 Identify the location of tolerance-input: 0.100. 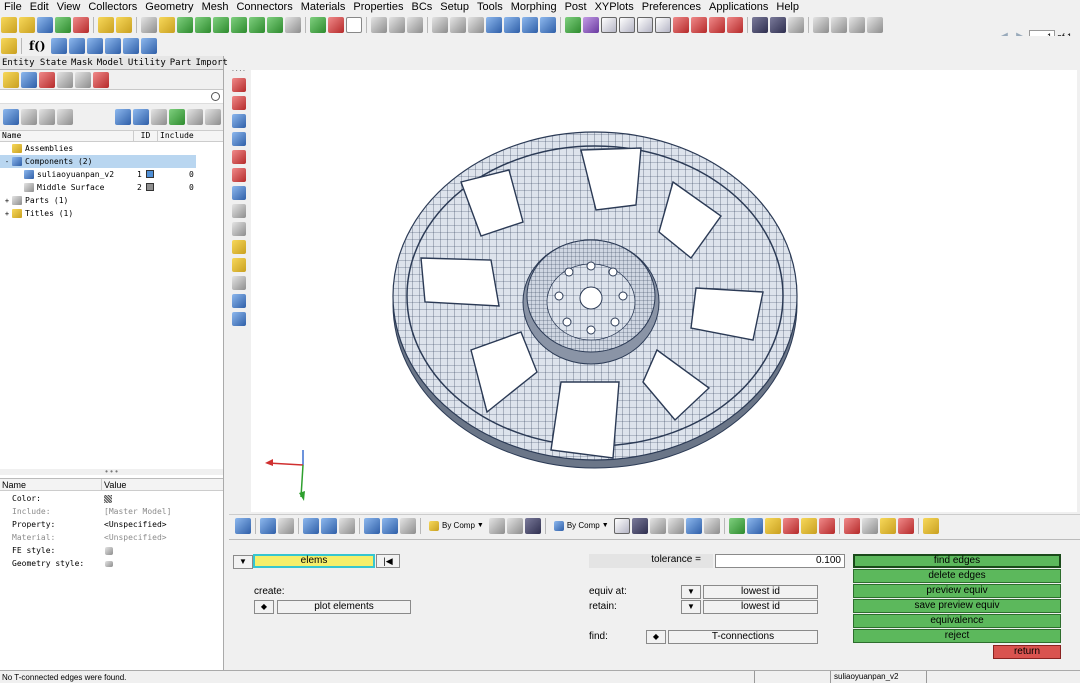
(780, 561).